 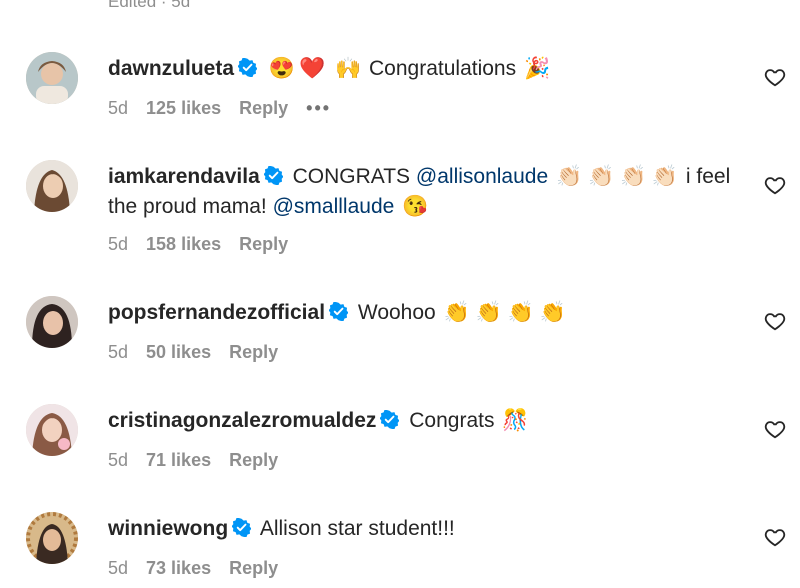 I want to click on comment-meta: 5d 50 likes Reply, so click(x=202, y=352).